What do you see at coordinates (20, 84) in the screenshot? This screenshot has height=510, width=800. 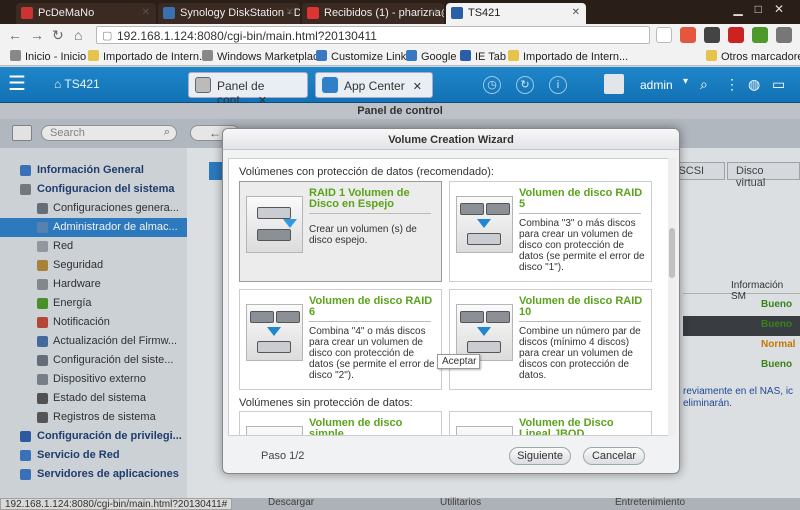 I see `hamburger-icon: ☰` at bounding box center [20, 84].